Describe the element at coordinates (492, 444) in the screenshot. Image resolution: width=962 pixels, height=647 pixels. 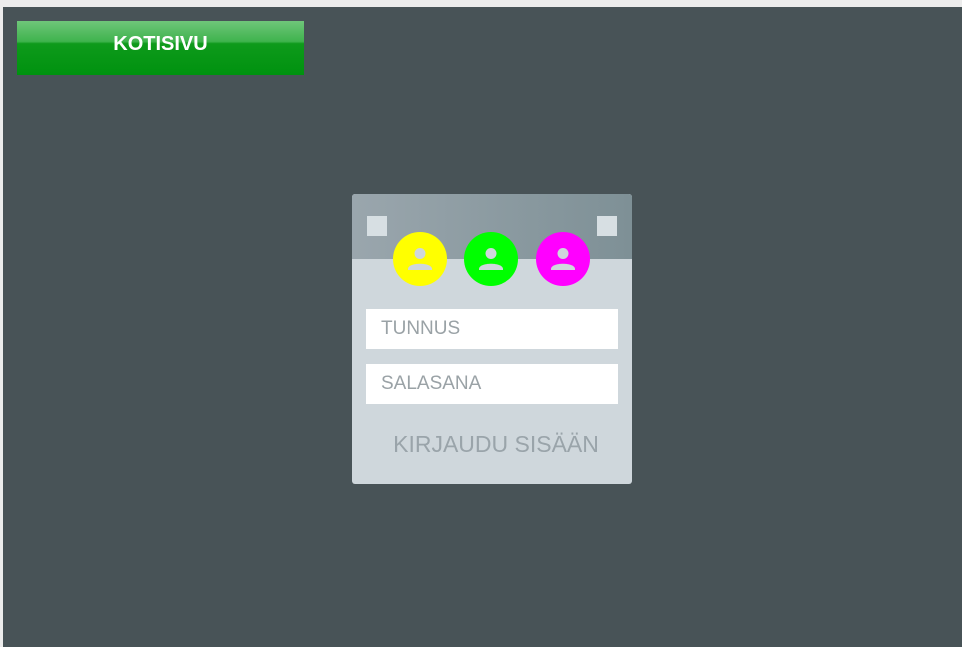
I see `login-button: KIRJAUDU SISÄÄN` at that location.